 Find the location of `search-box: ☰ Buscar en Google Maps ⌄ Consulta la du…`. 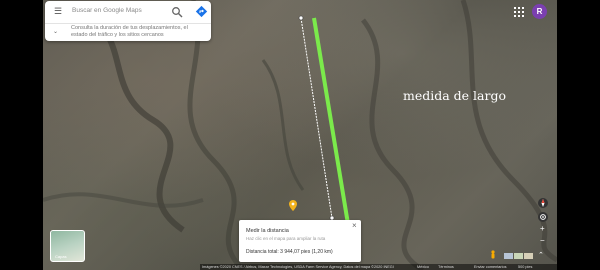

search-box: ☰ Buscar en Google Maps ⌄ Consulta la du… is located at coordinates (128, 21).